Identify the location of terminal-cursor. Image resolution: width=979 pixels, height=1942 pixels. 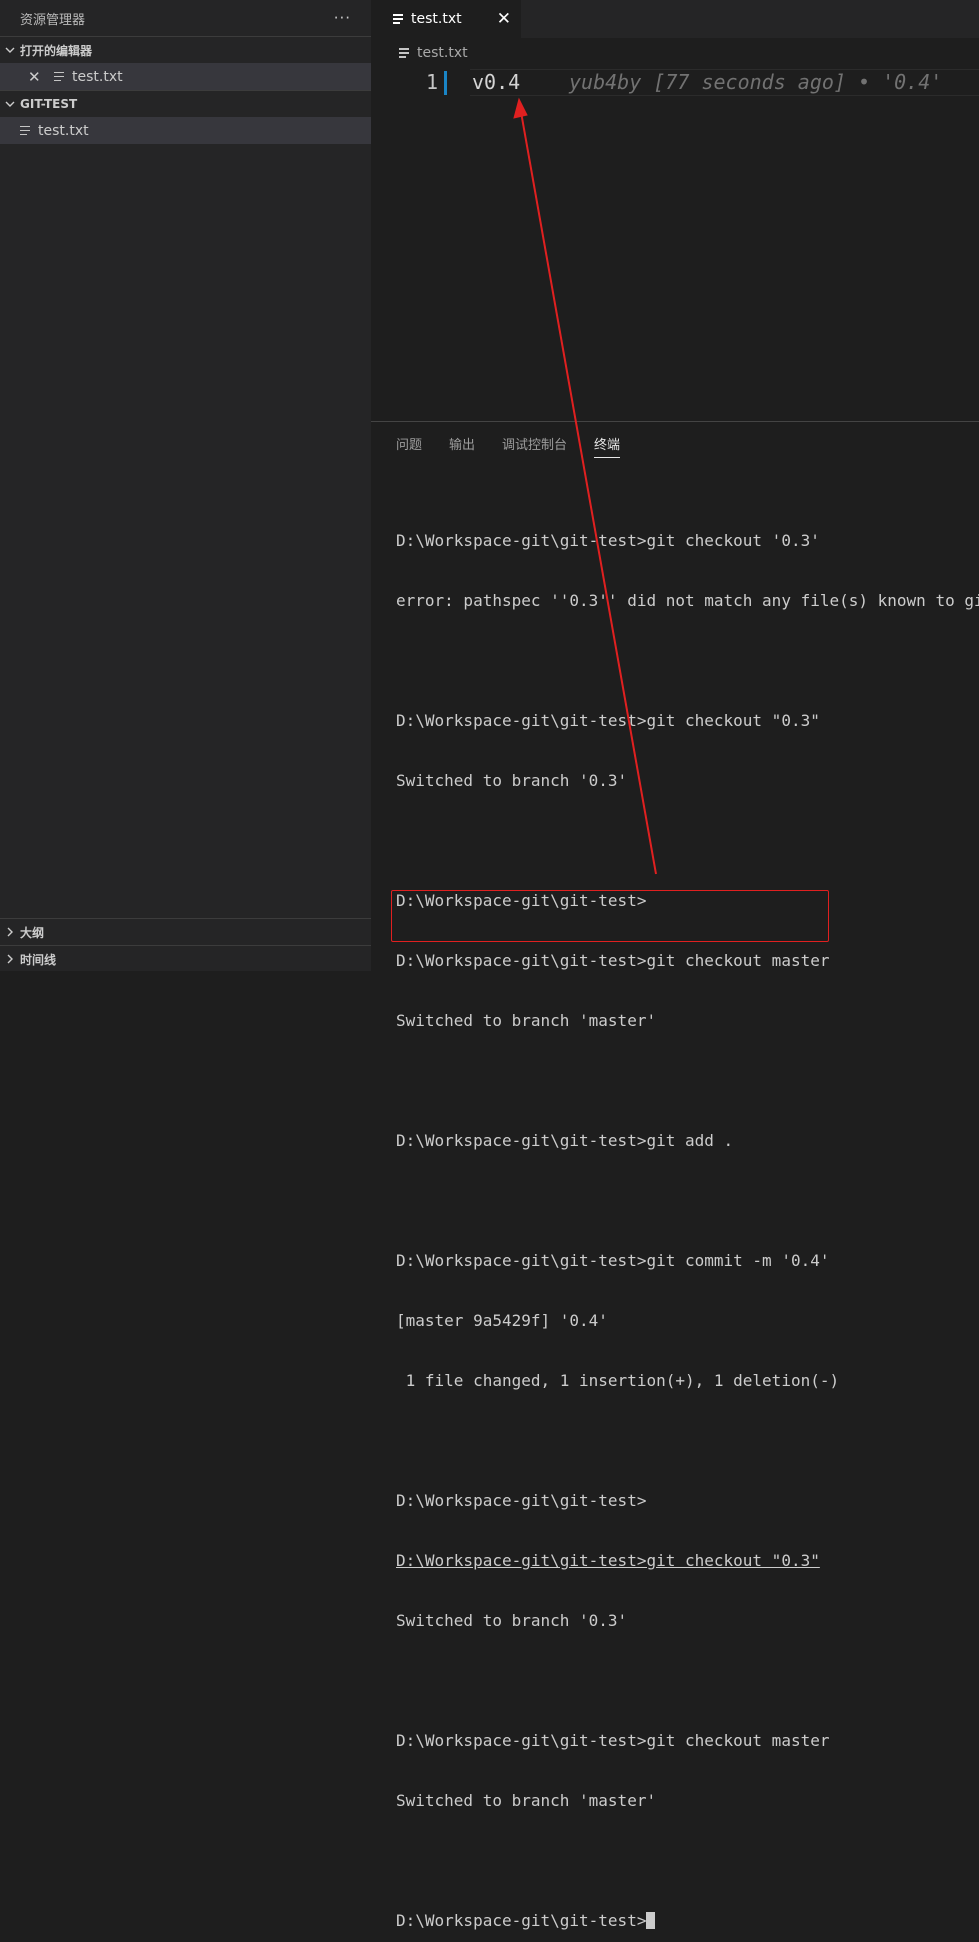
(651, 1920).